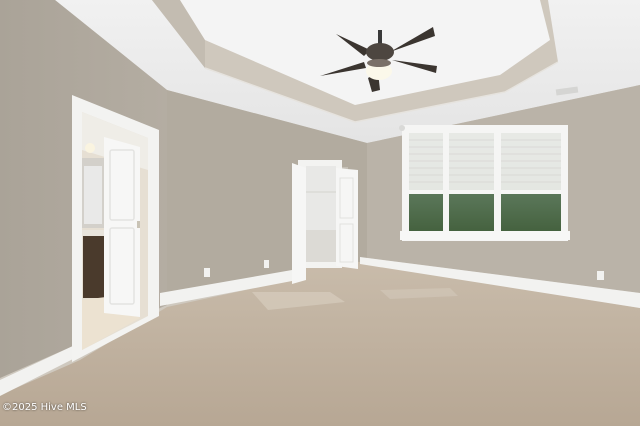 Image resolution: width=640 pixels, height=426 pixels. What do you see at coordinates (299, 223) in the screenshot?
I see `closet-door-left` at bounding box center [299, 223].